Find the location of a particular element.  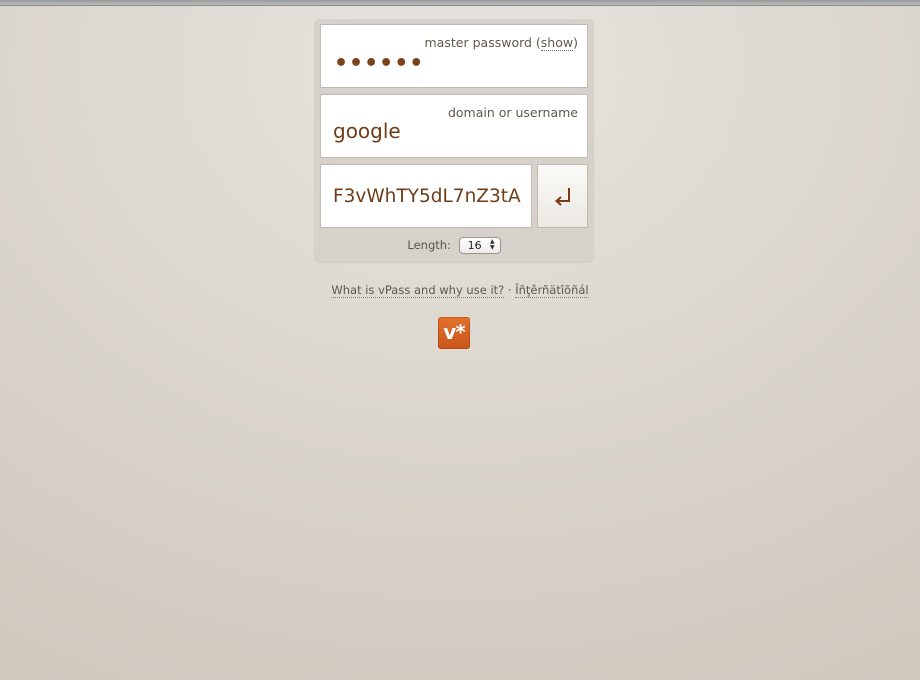

length-label: Length: is located at coordinates (429, 245).